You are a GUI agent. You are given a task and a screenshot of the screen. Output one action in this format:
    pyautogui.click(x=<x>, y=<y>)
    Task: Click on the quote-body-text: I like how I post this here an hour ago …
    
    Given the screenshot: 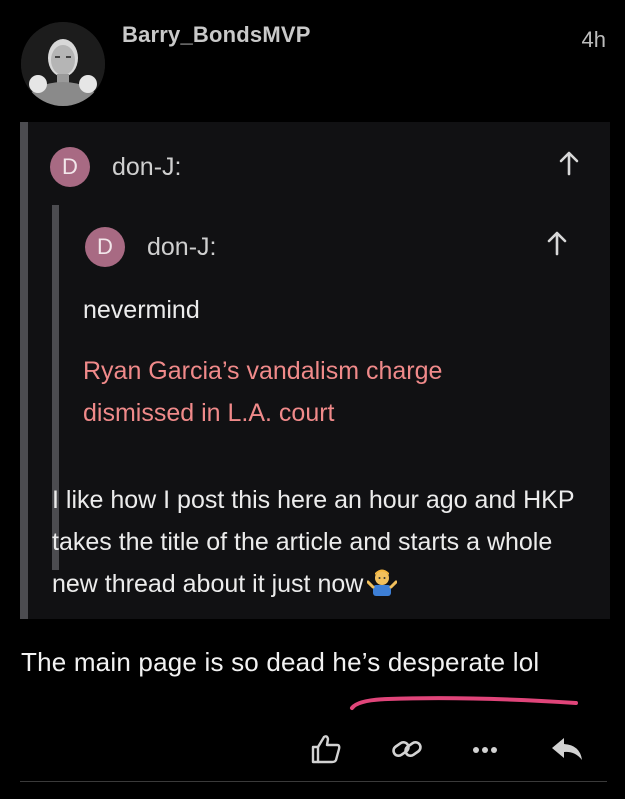 What is the action you would take?
    pyautogui.click(x=313, y=542)
    